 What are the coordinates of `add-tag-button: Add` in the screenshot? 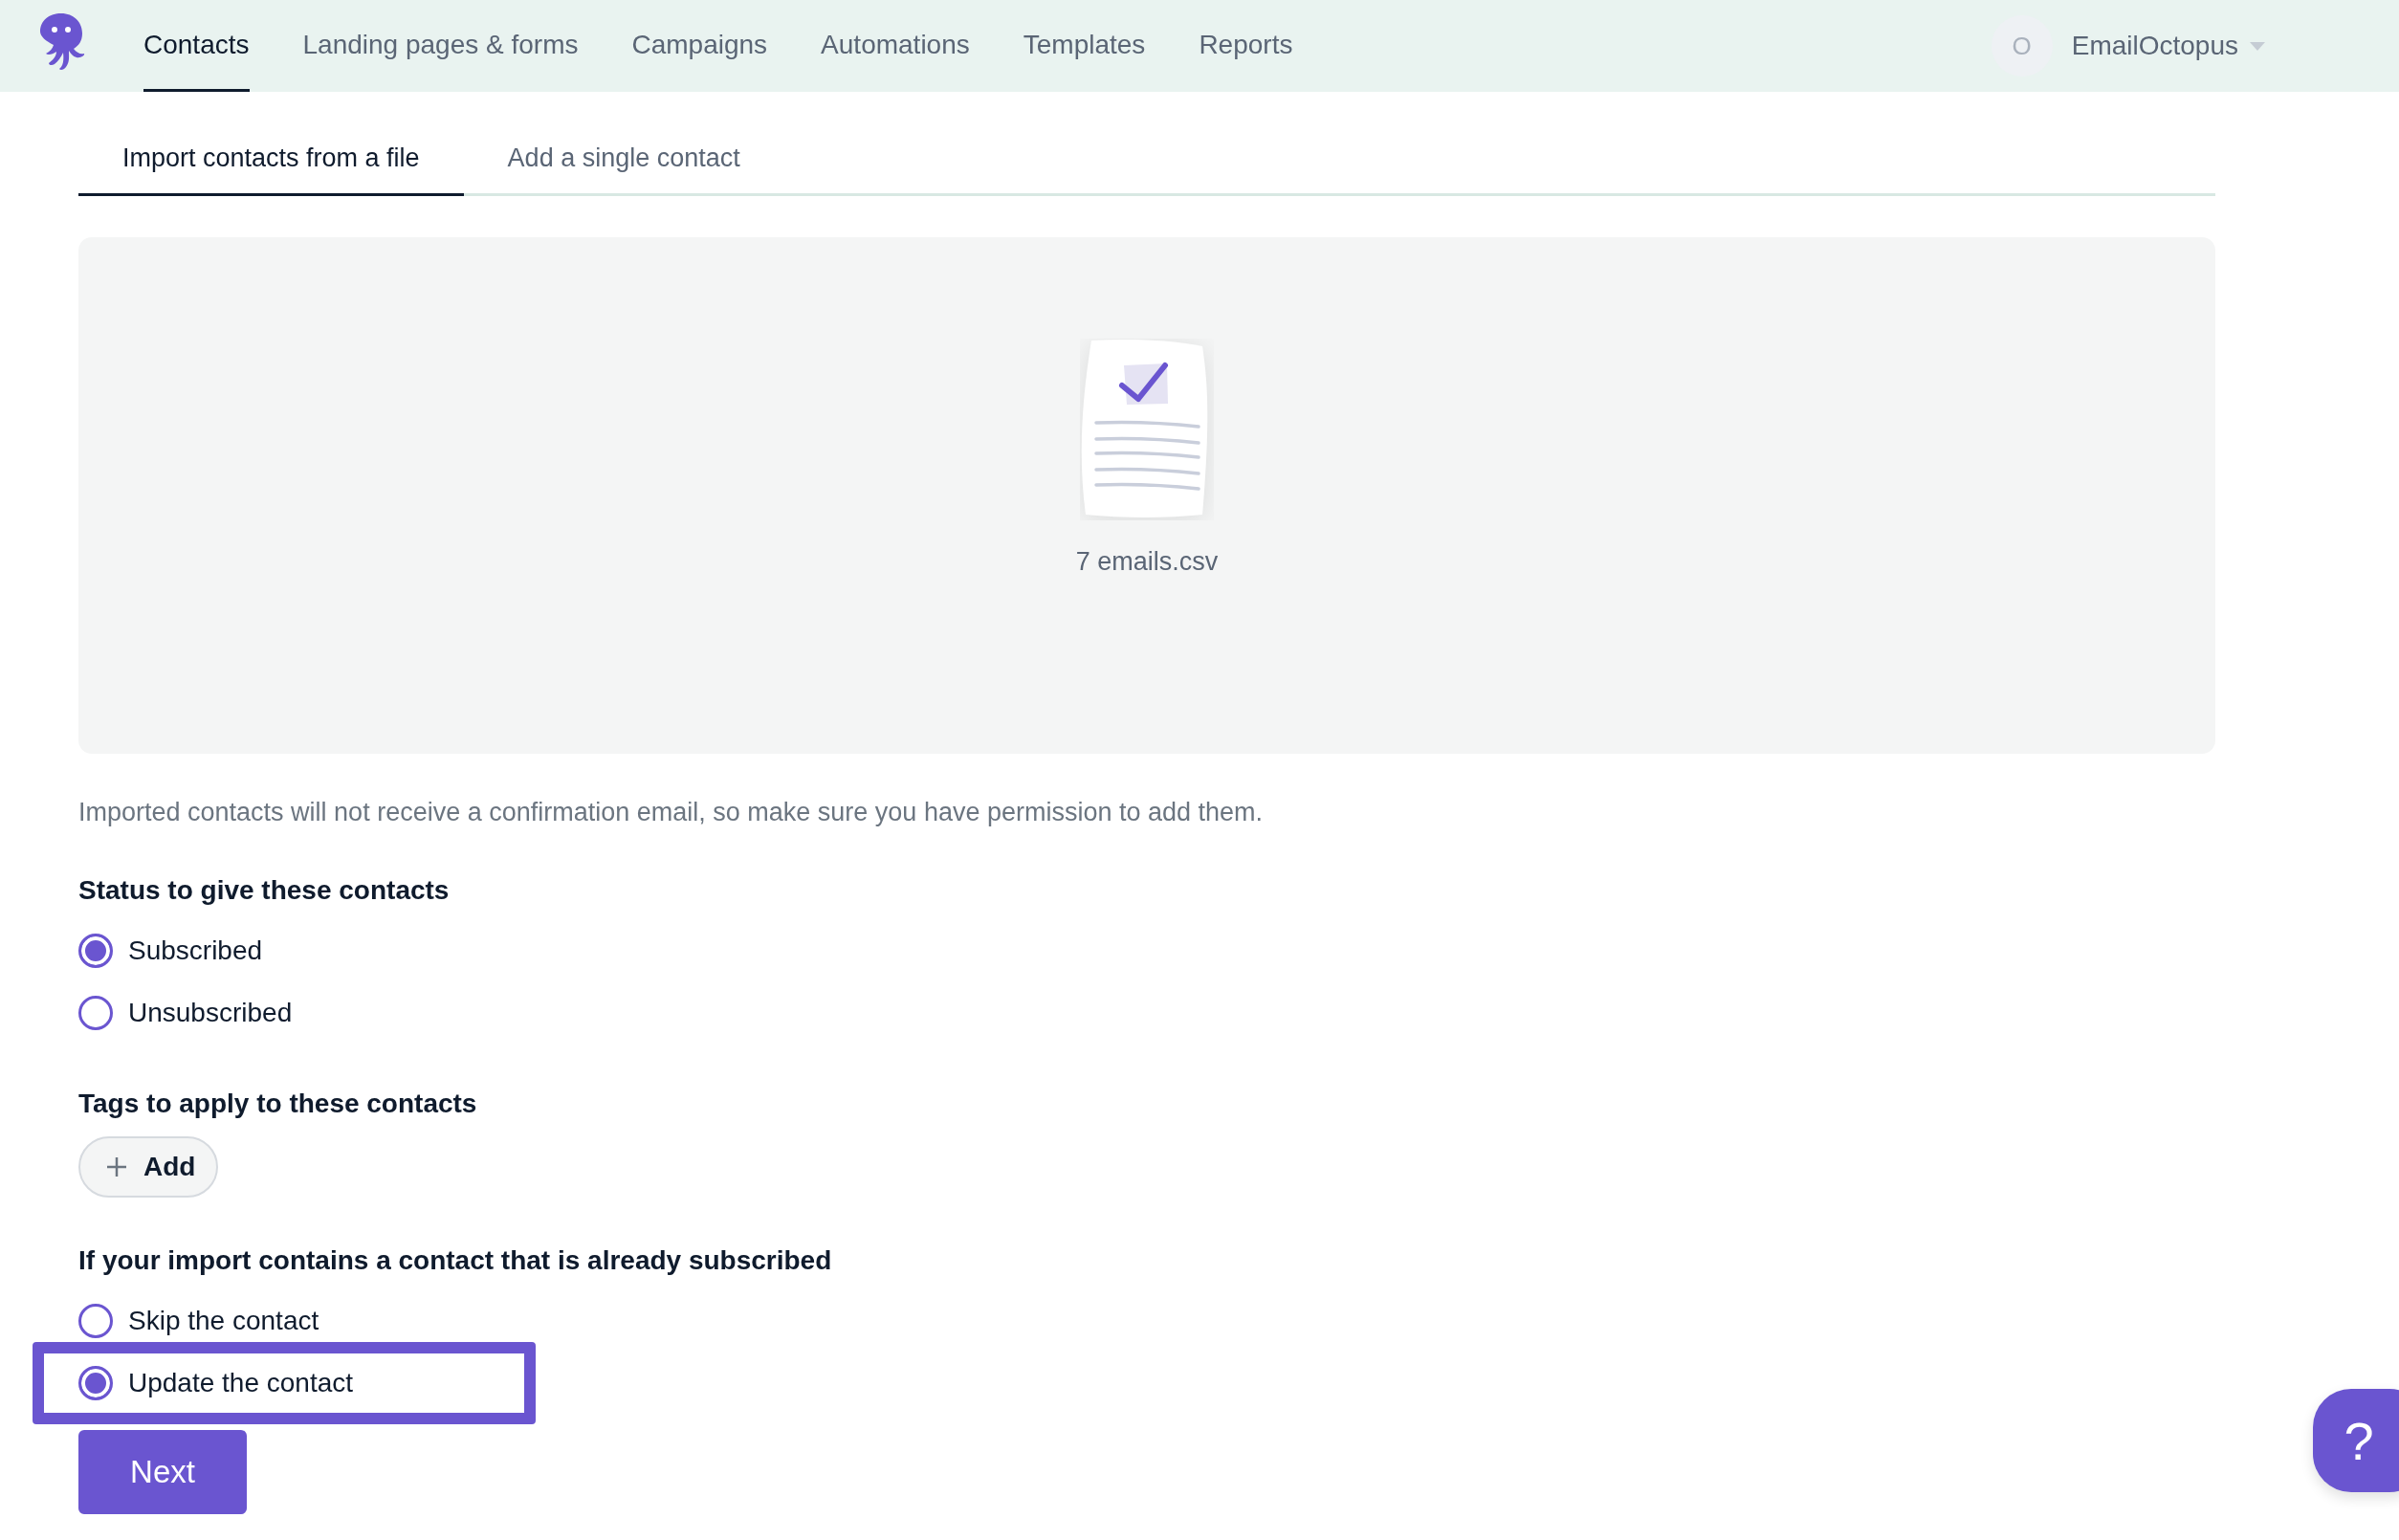 It's located at (148, 1167).